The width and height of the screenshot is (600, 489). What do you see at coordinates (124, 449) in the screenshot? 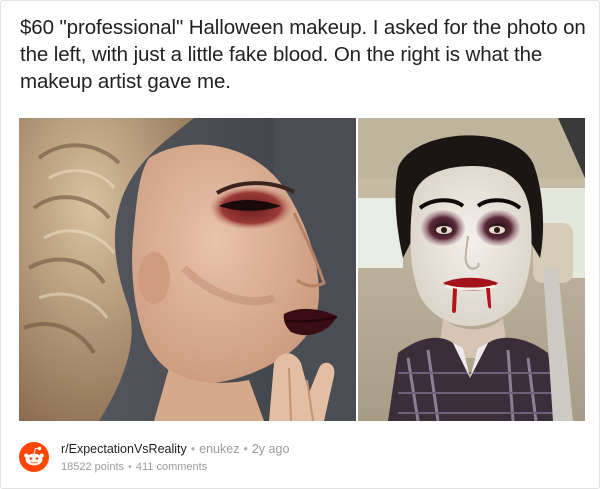
I see `subreddit-link: r/ExpectationVsReality` at bounding box center [124, 449].